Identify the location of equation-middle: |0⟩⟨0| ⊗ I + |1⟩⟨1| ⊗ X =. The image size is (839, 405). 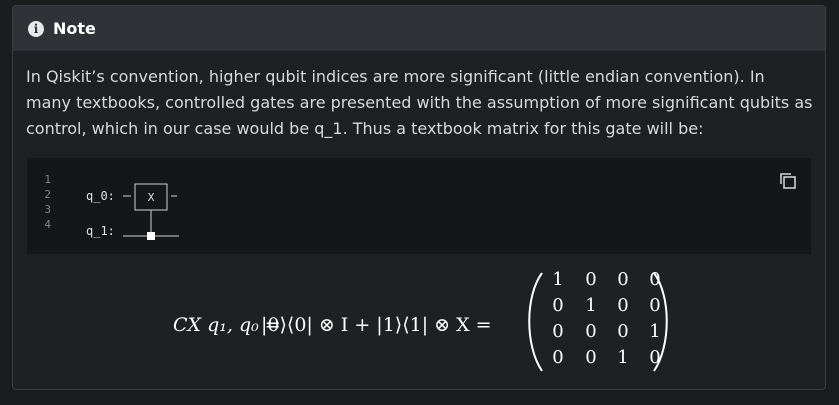
(376, 325).